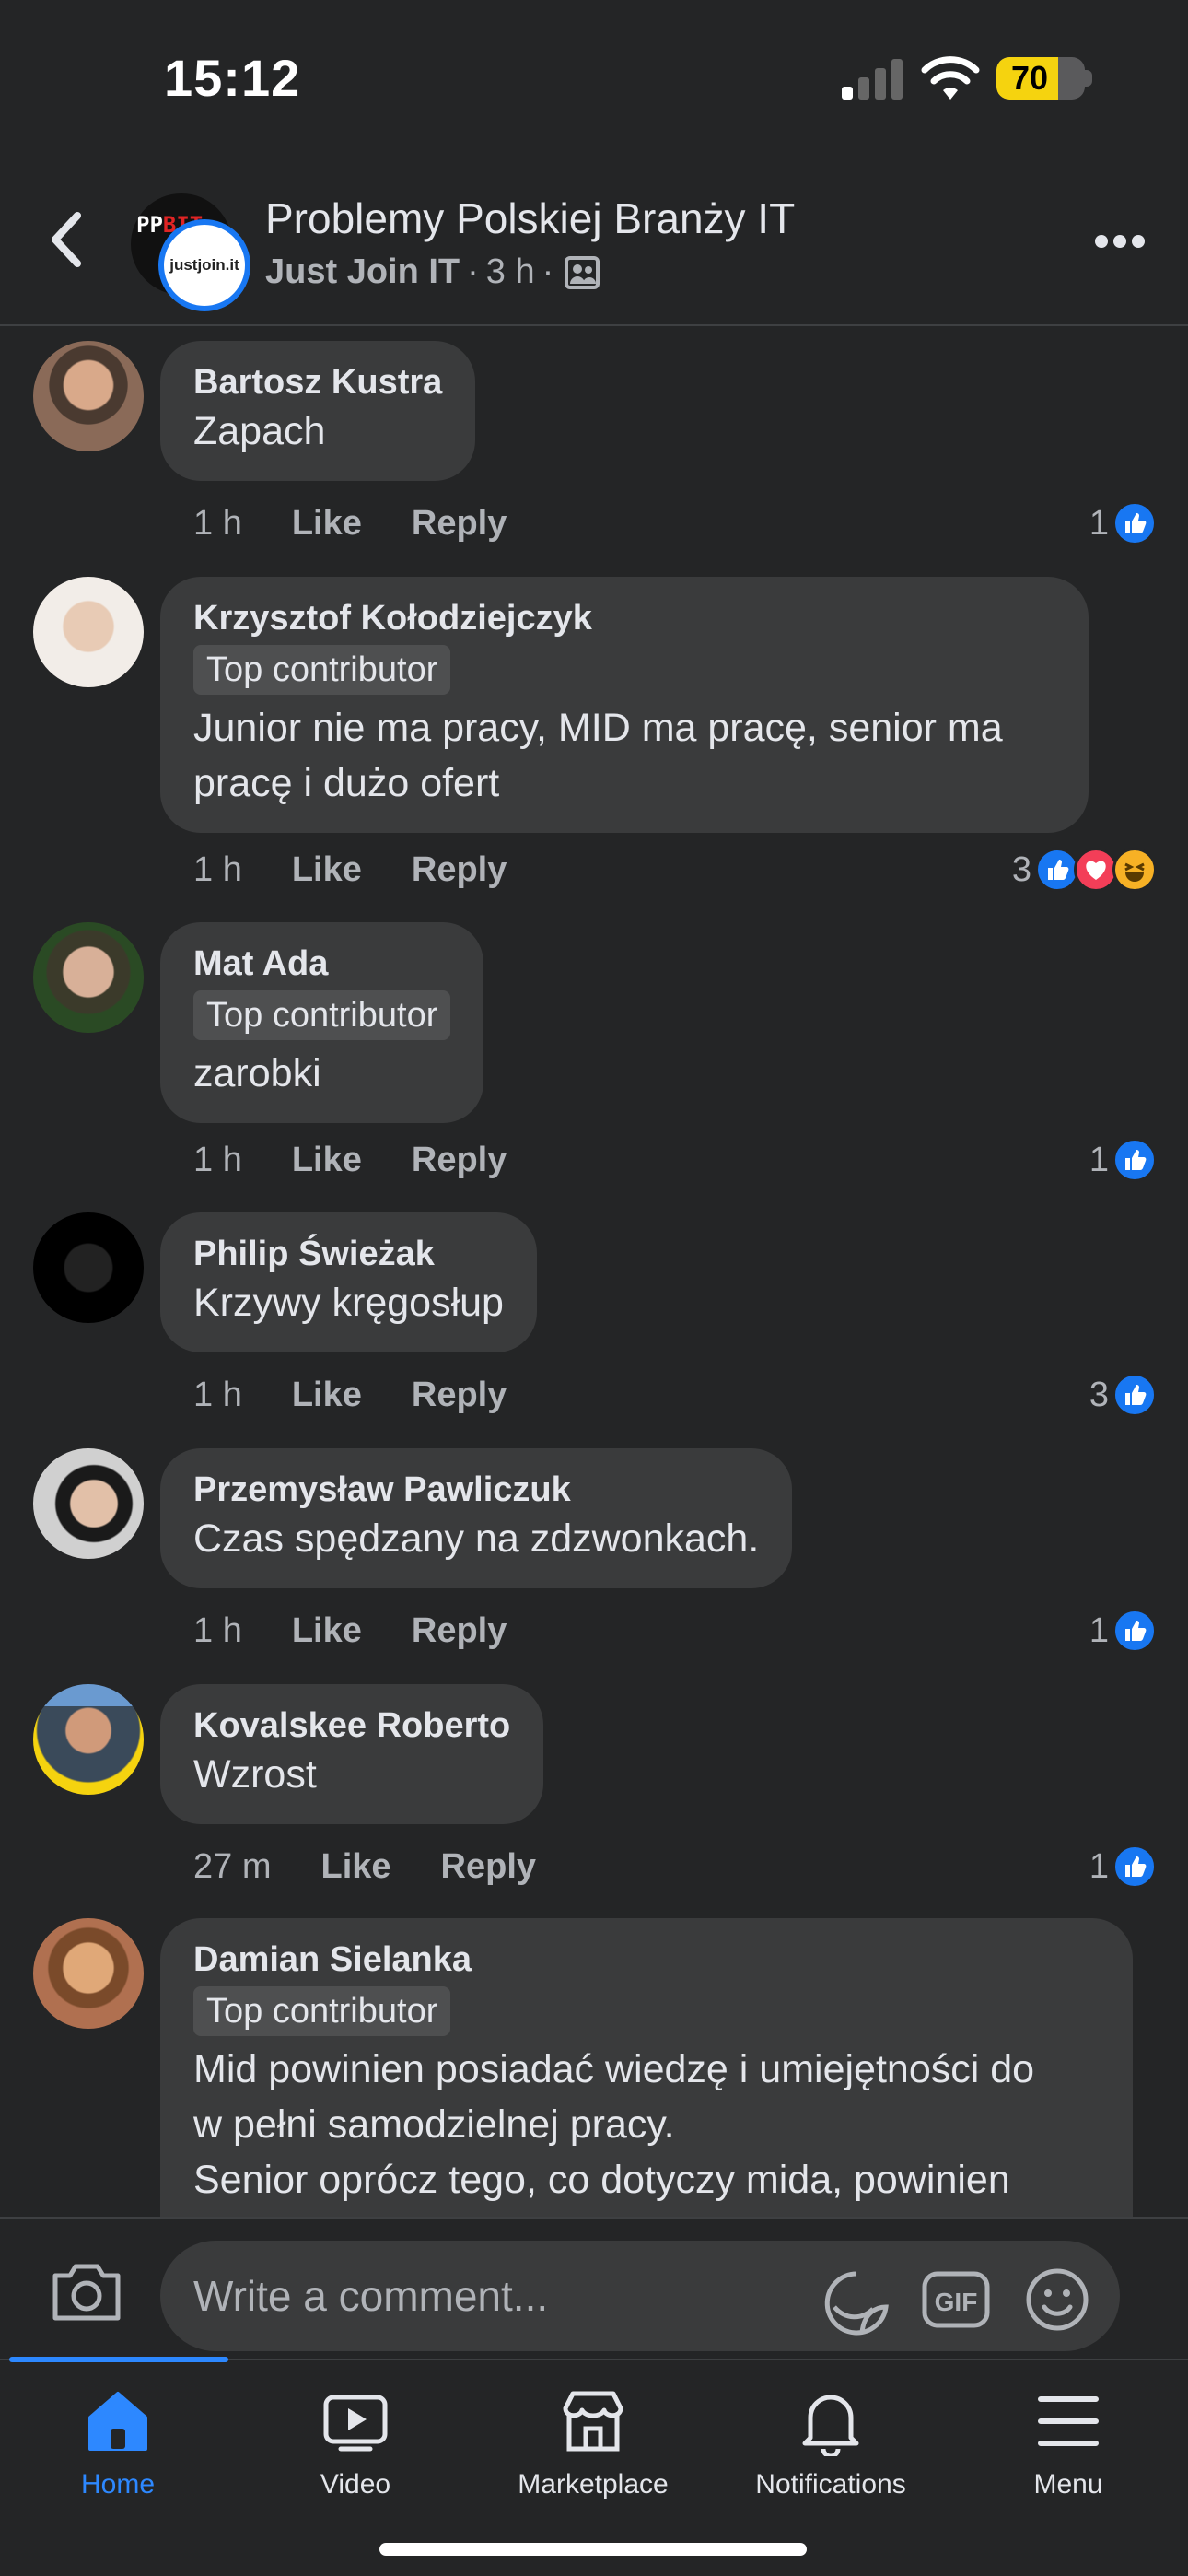 The height and width of the screenshot is (2576, 1188). I want to click on tab-home: Home, so click(118, 2455).